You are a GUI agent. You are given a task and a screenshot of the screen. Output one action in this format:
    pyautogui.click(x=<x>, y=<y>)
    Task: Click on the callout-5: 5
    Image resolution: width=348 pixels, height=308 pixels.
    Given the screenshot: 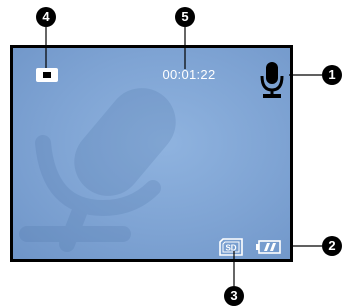 What is the action you would take?
    pyautogui.click(x=185, y=17)
    